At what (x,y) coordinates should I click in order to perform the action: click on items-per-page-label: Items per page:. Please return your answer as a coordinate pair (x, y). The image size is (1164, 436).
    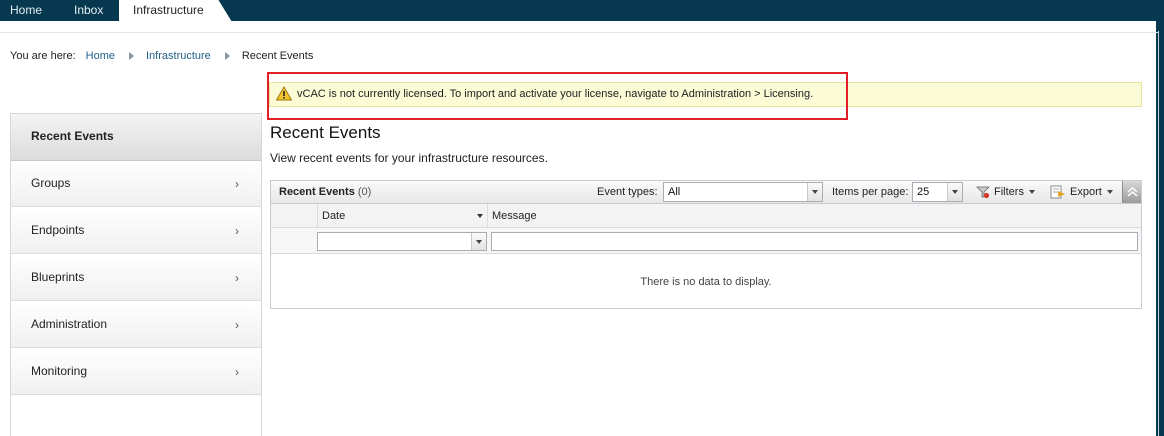
    Looking at the image, I should click on (870, 192).